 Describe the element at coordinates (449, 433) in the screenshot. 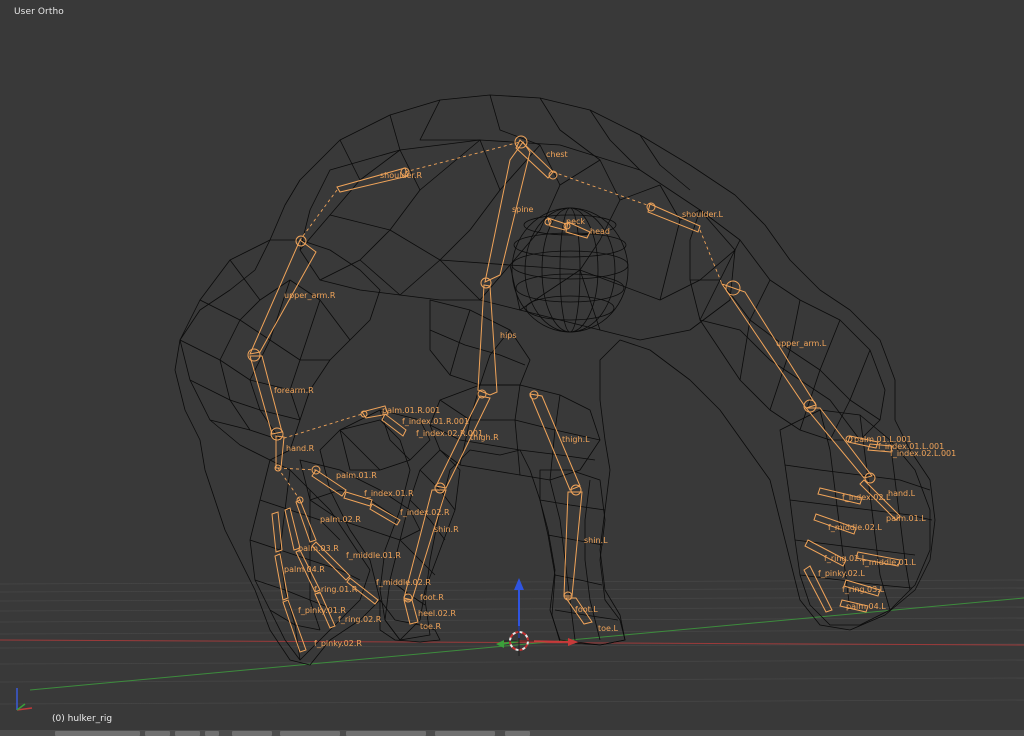

I see `label-findex02-r001: f_index.02.R.001` at that location.